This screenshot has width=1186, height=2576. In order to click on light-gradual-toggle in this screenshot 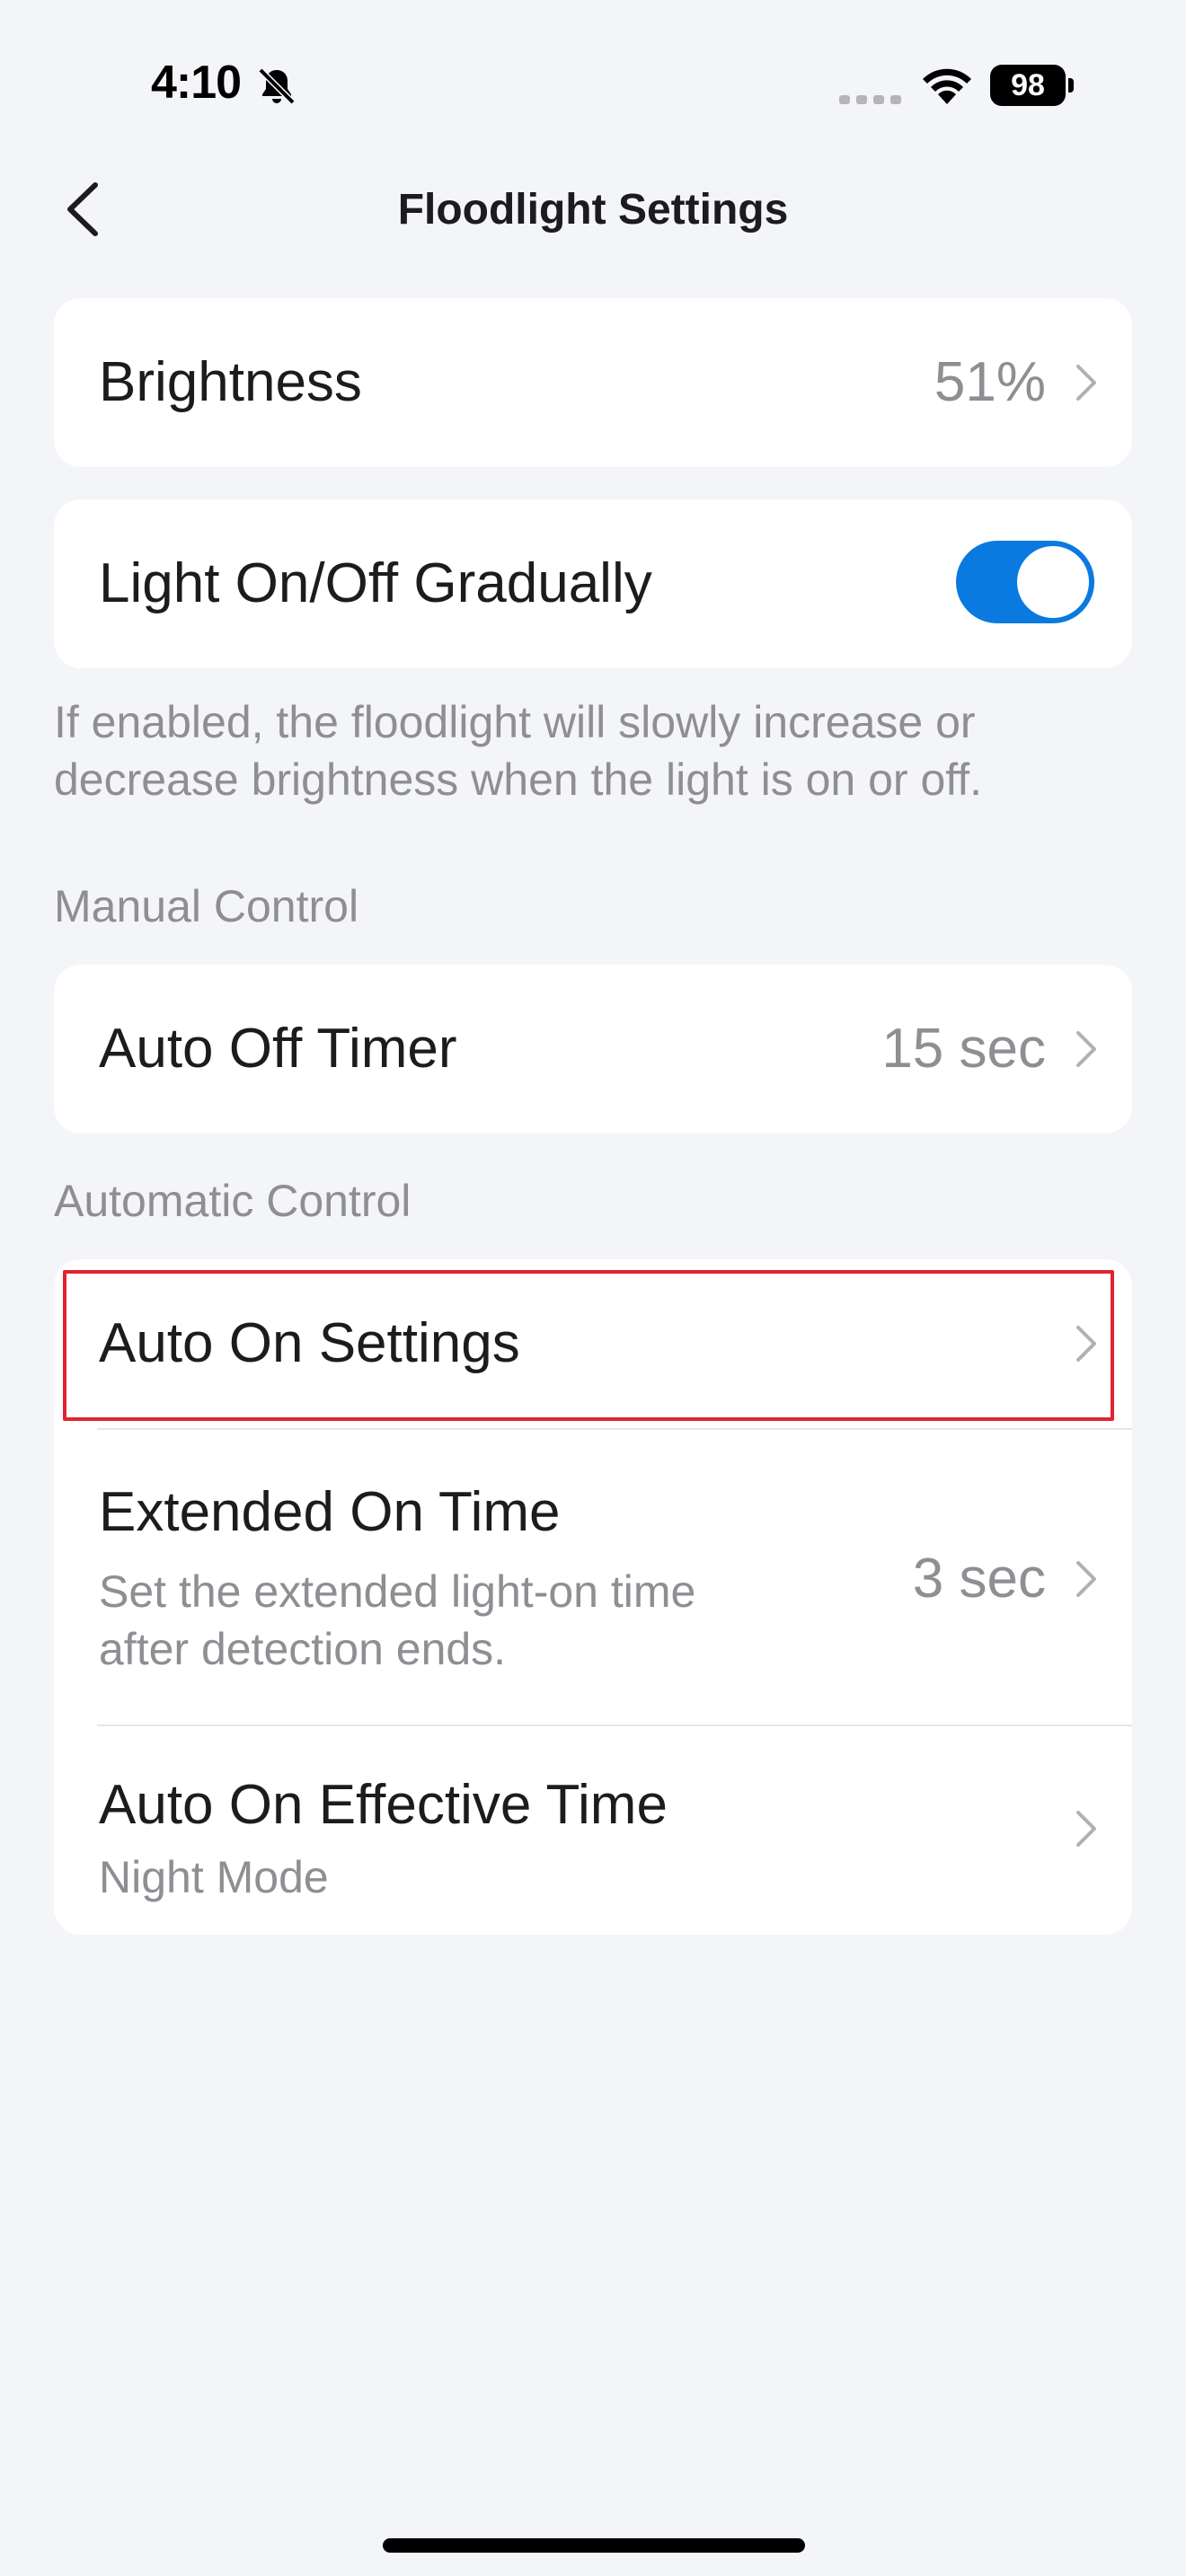, I will do `click(1025, 582)`.